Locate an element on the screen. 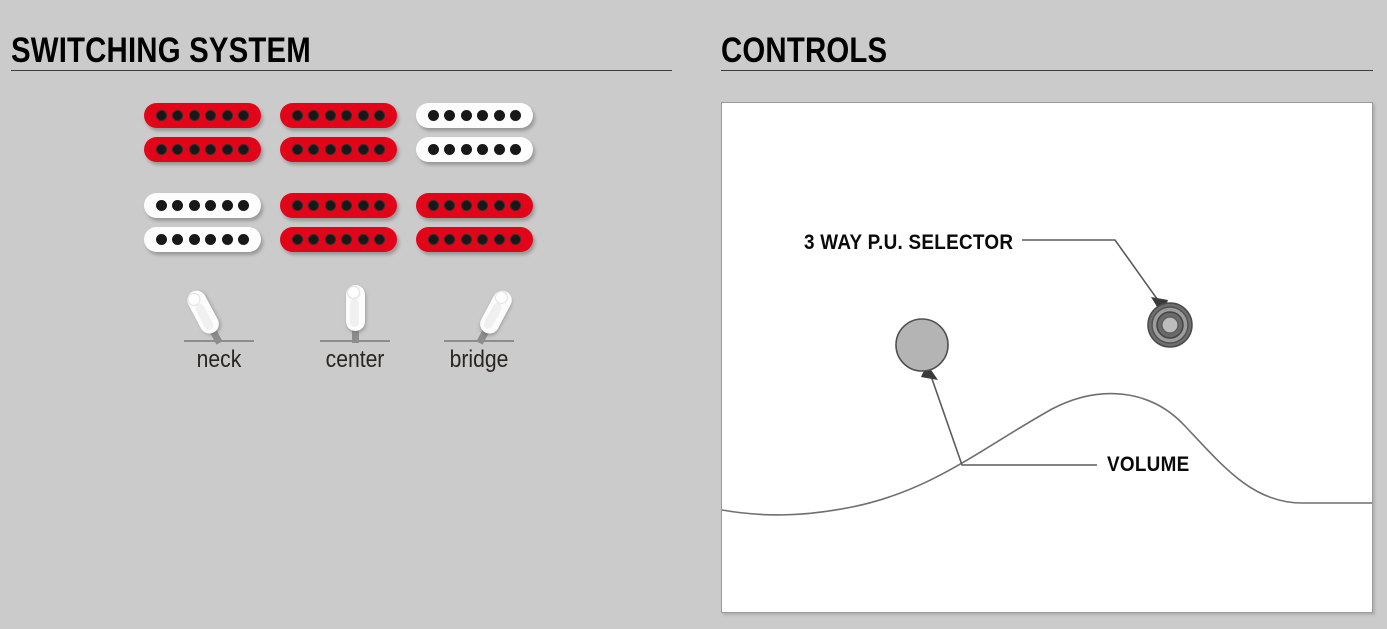  pickup-bridge-row2 is located at coordinates (474, 224).